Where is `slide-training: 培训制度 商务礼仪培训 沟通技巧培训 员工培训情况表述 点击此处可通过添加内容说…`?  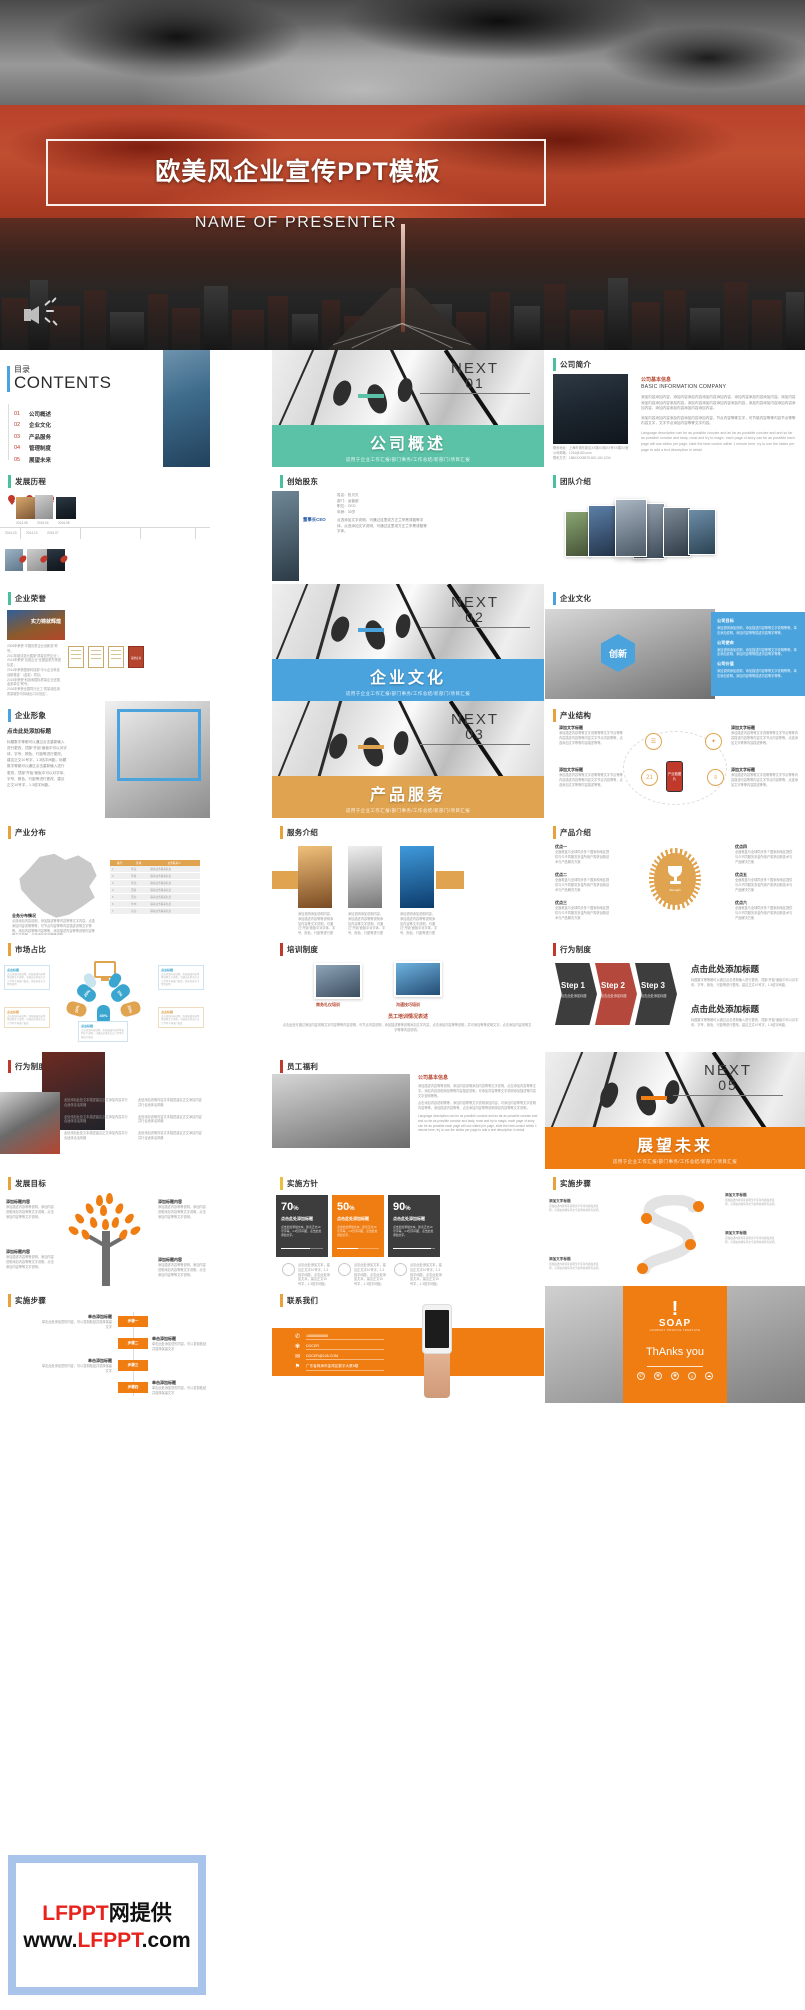
slide-training: 培训制度 商务礼仪培训 沟通技巧培训 员工培训情况表述 点击此处可通过添加内容说… is located at coordinates (408, 993).